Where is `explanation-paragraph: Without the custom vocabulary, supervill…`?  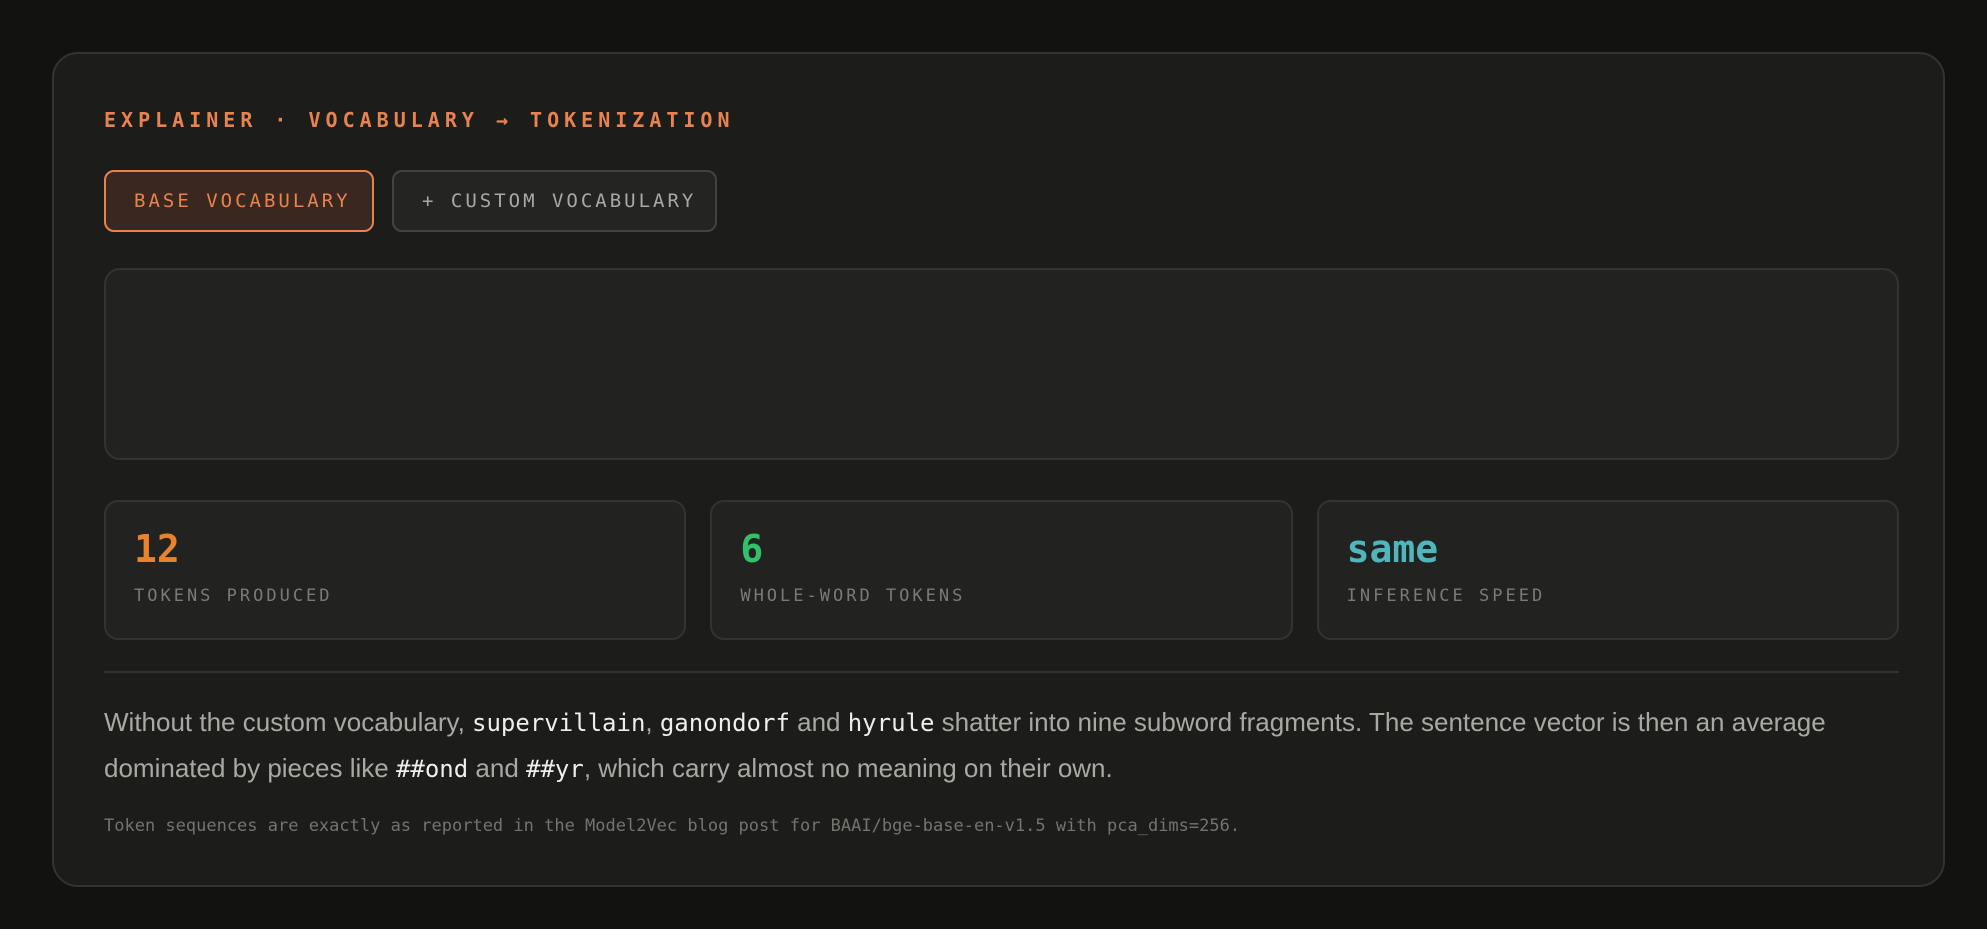
explanation-paragraph: Without the custom vocabulary, supervill… is located at coordinates (1001, 746).